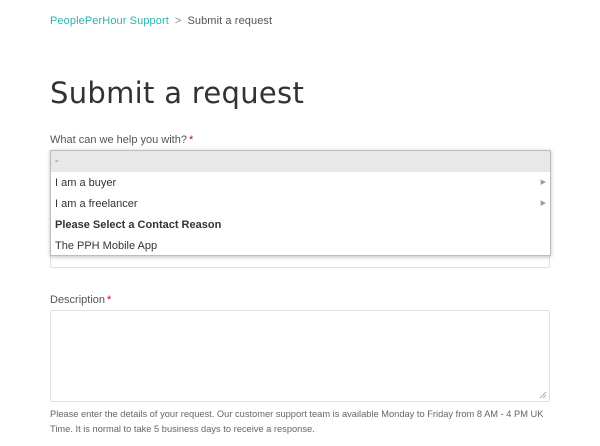  What do you see at coordinates (57, 161) in the screenshot?
I see `option-label: -` at bounding box center [57, 161].